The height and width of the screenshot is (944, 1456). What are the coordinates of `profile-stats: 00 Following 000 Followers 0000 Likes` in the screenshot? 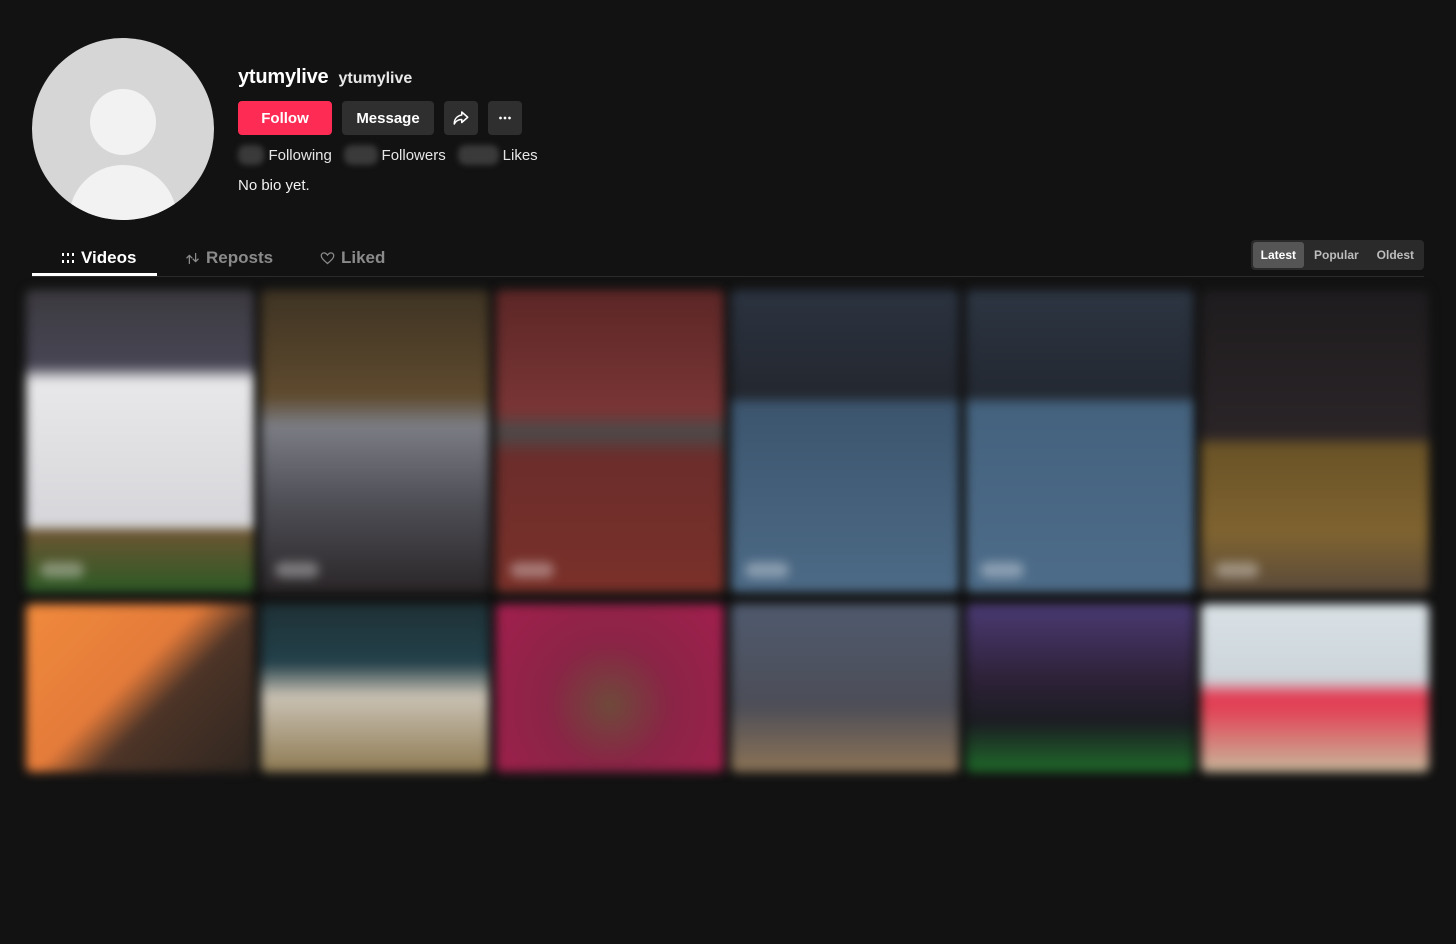 It's located at (388, 155).